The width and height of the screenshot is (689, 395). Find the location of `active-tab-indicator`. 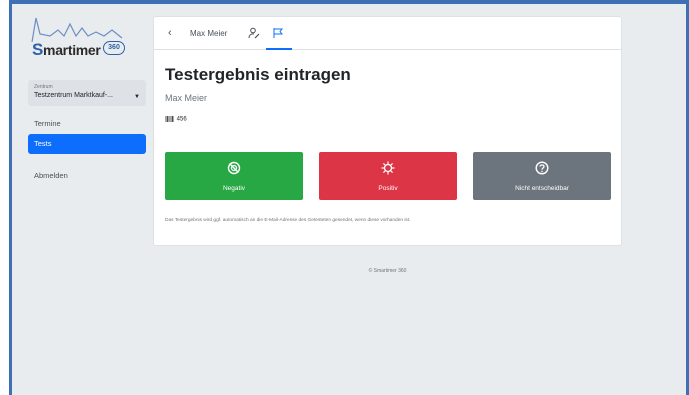

active-tab-indicator is located at coordinates (279, 49).